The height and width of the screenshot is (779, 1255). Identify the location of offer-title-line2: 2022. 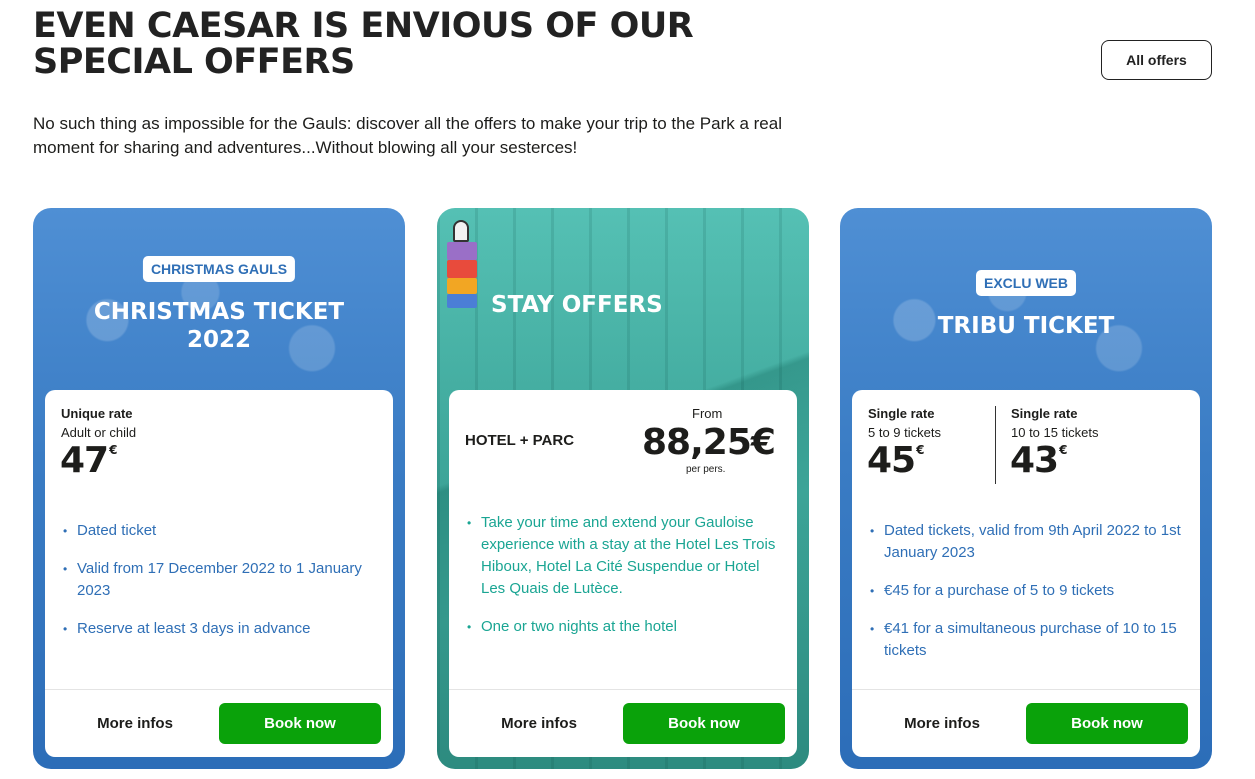
(218, 340).